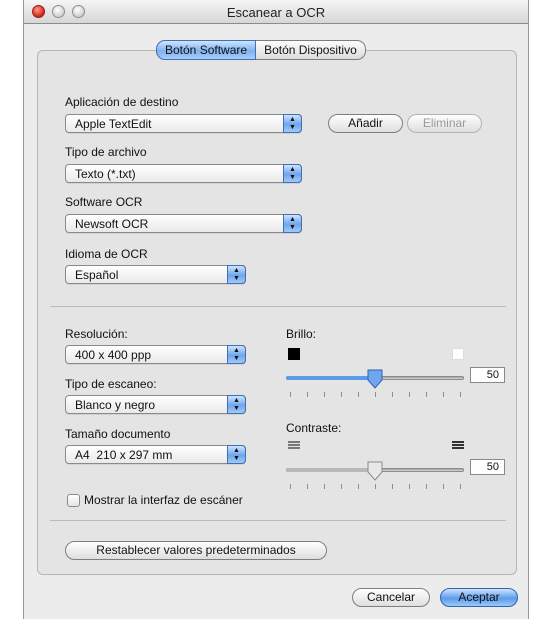  Describe the element at coordinates (96, 334) in the screenshot. I see `resolution-label: Resolución:` at that location.